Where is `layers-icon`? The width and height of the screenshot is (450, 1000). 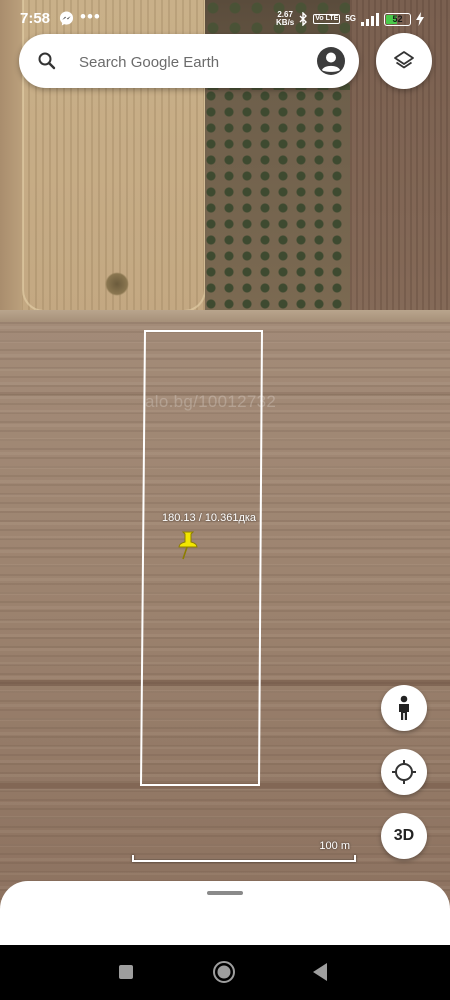
layers-icon is located at coordinates (404, 60).